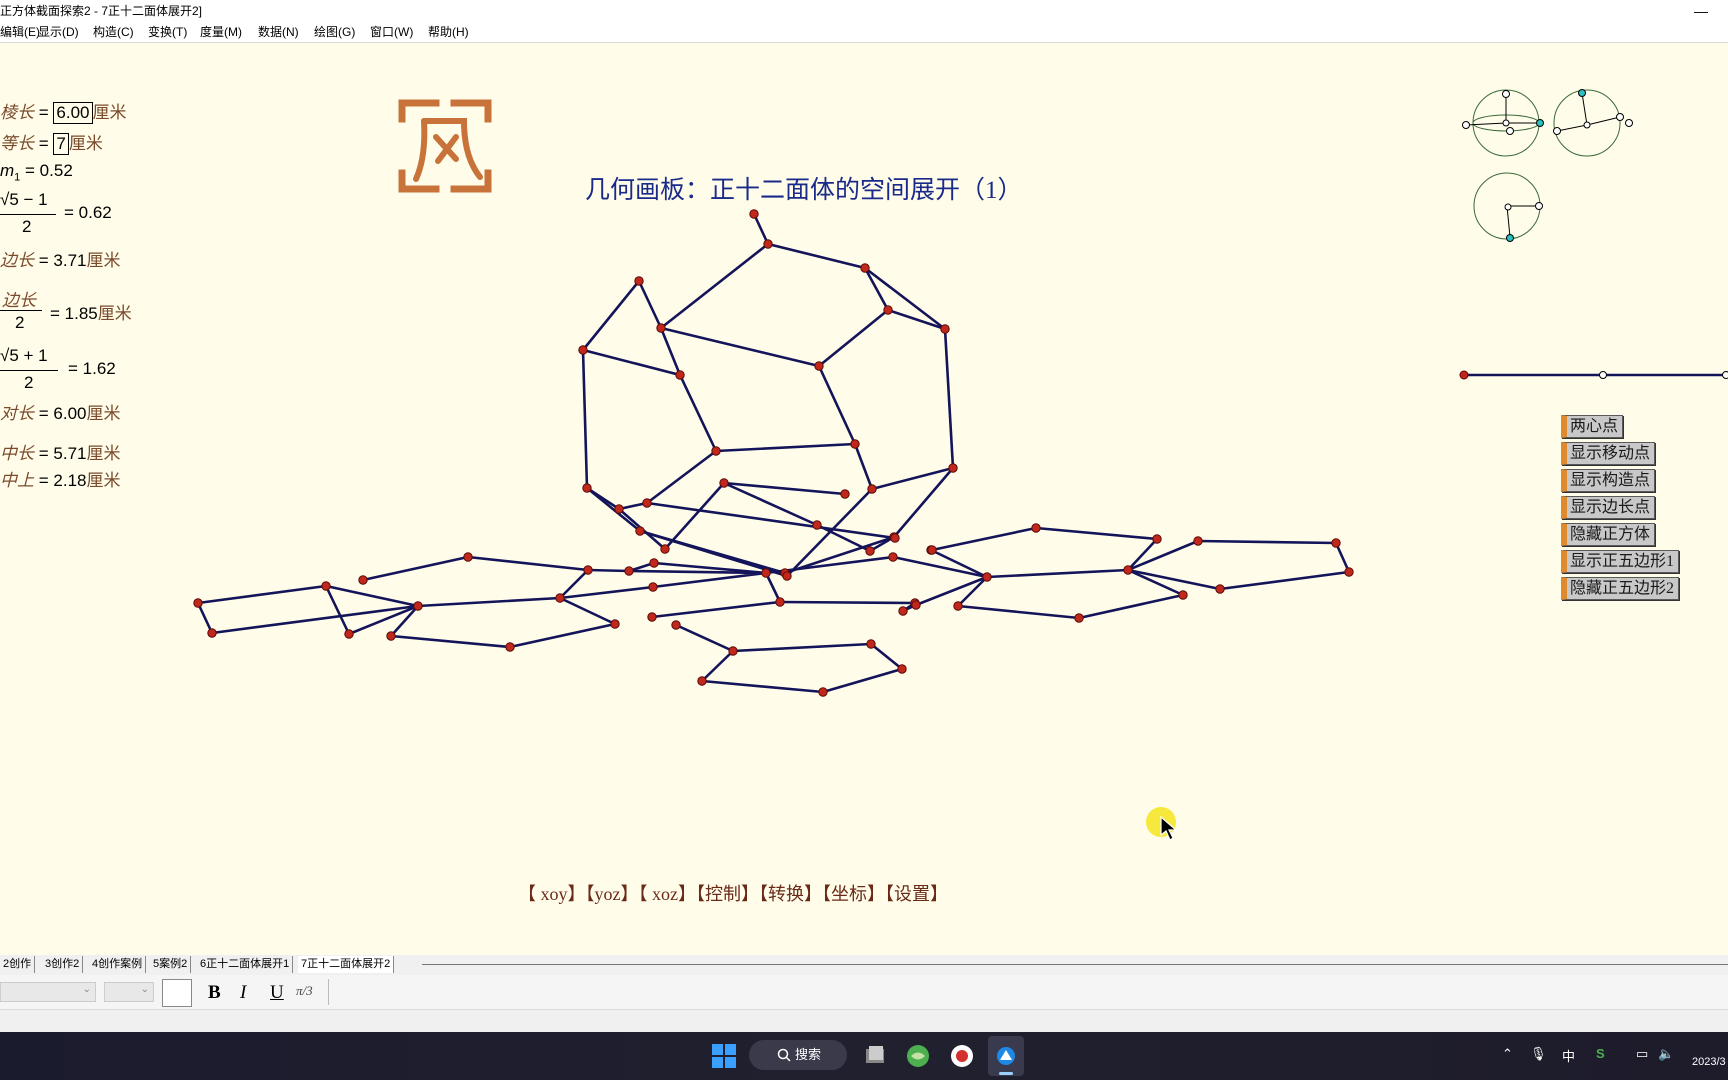  Describe the element at coordinates (48, 992) in the screenshot. I see `font-select: ⌄` at that location.